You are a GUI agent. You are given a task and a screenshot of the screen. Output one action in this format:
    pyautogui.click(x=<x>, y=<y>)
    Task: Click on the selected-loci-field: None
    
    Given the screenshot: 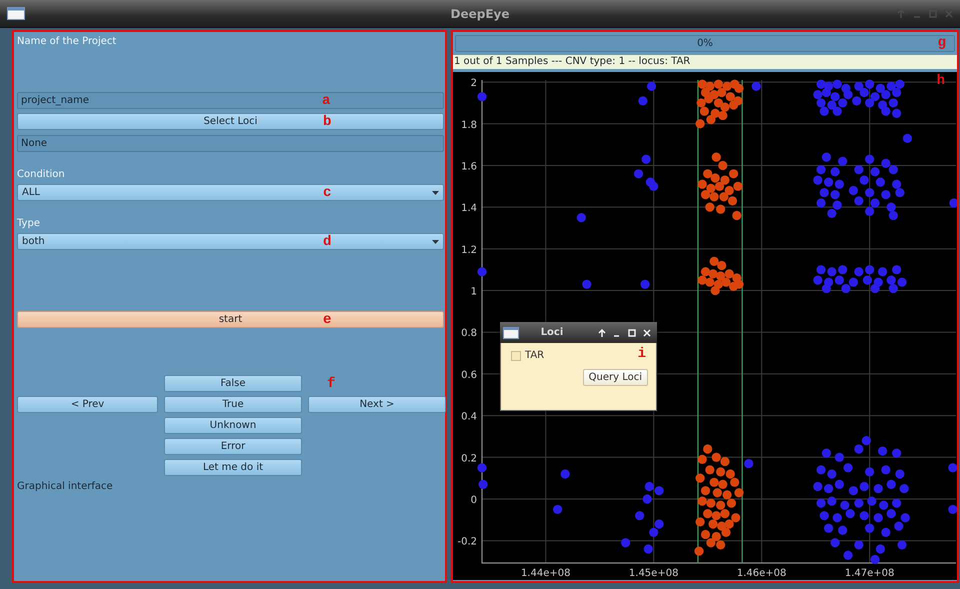 What is the action you would take?
    pyautogui.click(x=230, y=143)
    